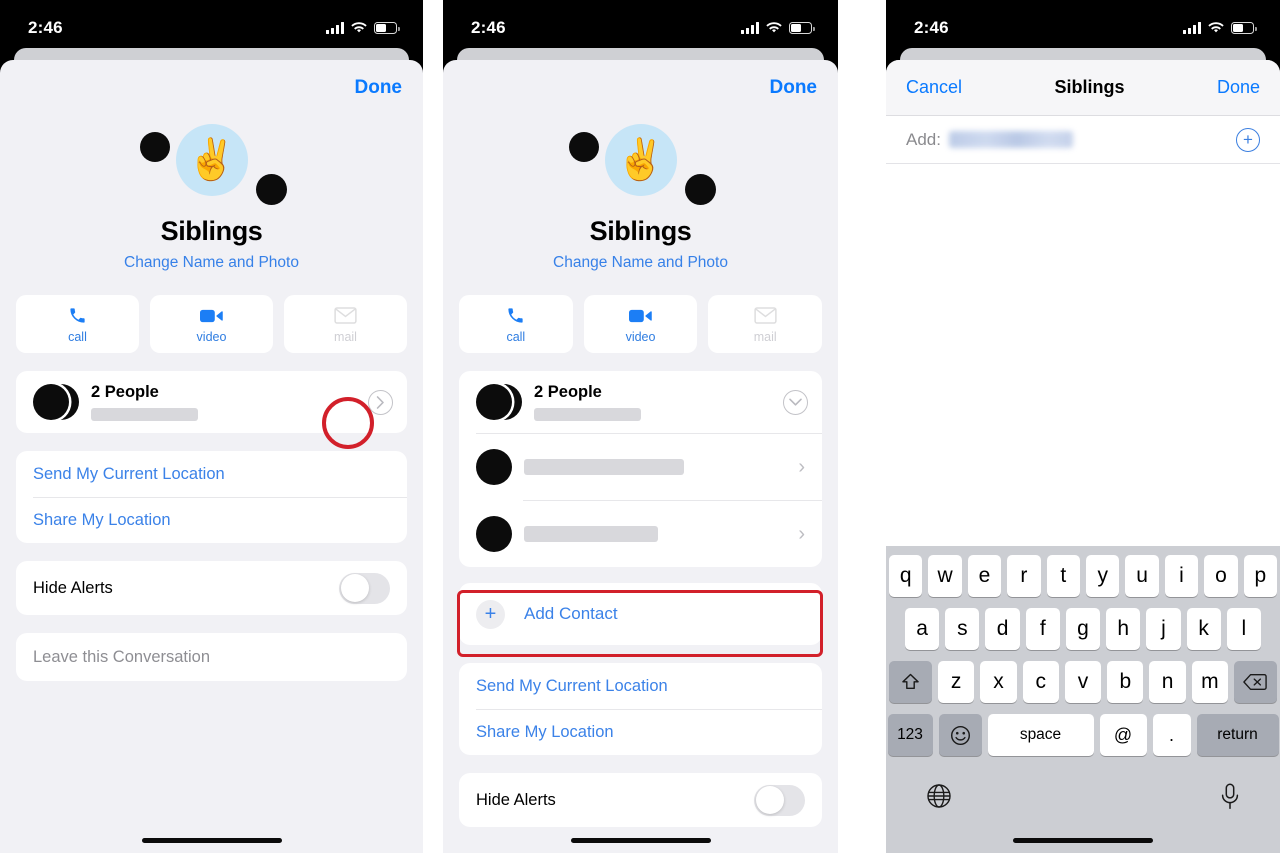 This screenshot has width=1280, height=853. Describe the element at coordinates (1103, 576) in the screenshot. I see `key-y: y` at that location.